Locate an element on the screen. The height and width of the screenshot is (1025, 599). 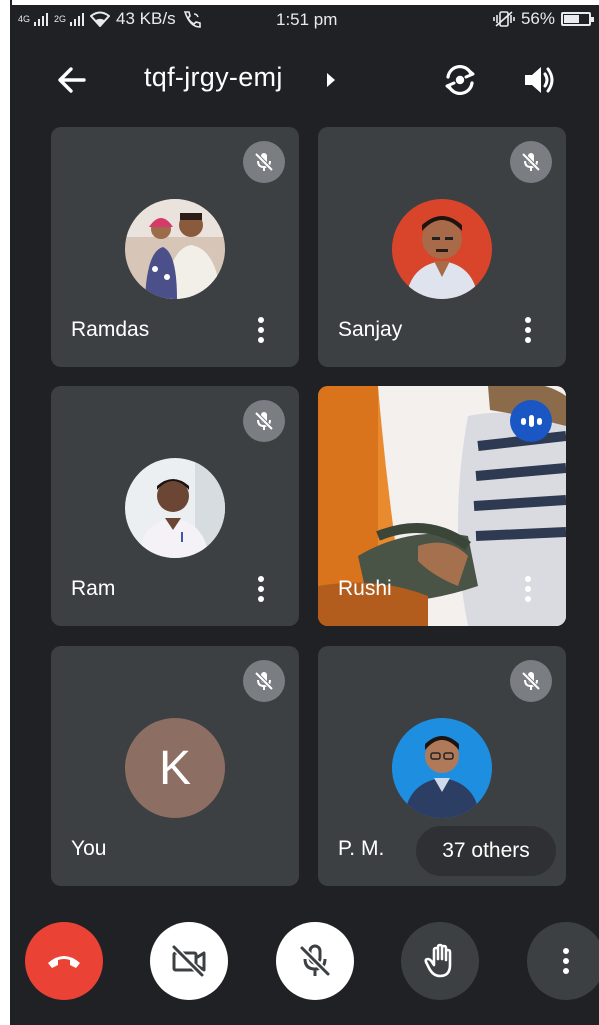
meeting-code: tqf-jrgy-emj is located at coordinates (213, 77).